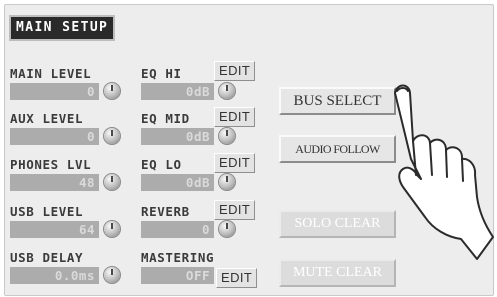  What do you see at coordinates (112, 182) in the screenshot?
I see `phones-level-knob-icon` at bounding box center [112, 182].